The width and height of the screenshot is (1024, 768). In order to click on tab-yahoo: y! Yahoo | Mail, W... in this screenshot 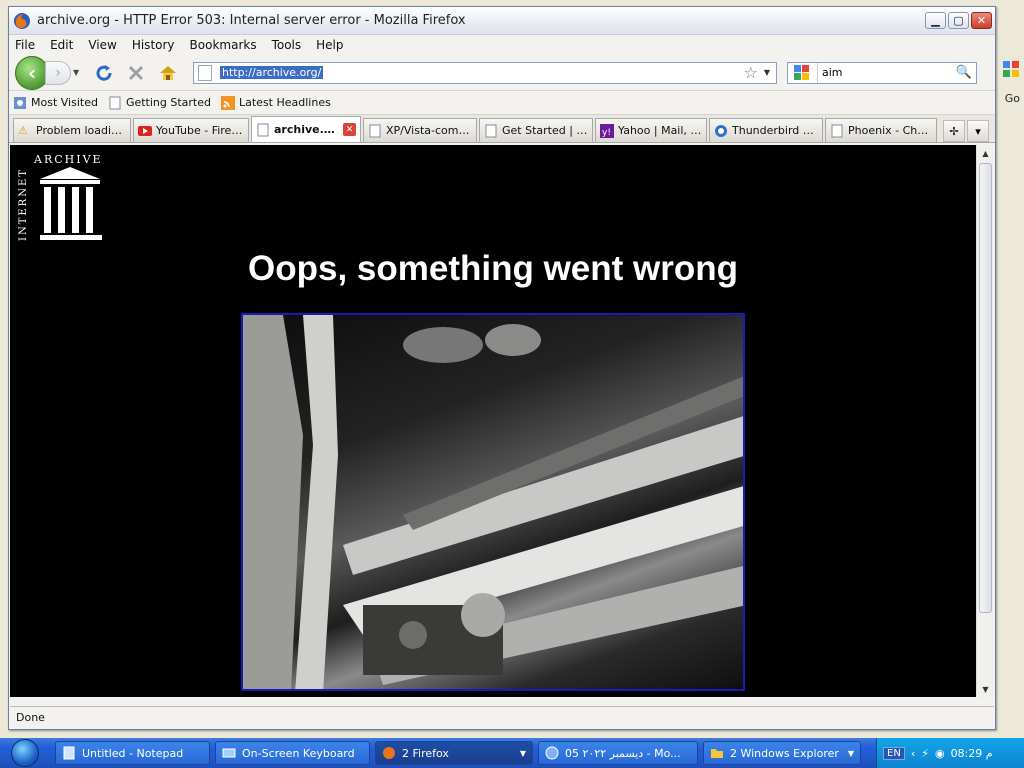, I will do `click(651, 130)`.